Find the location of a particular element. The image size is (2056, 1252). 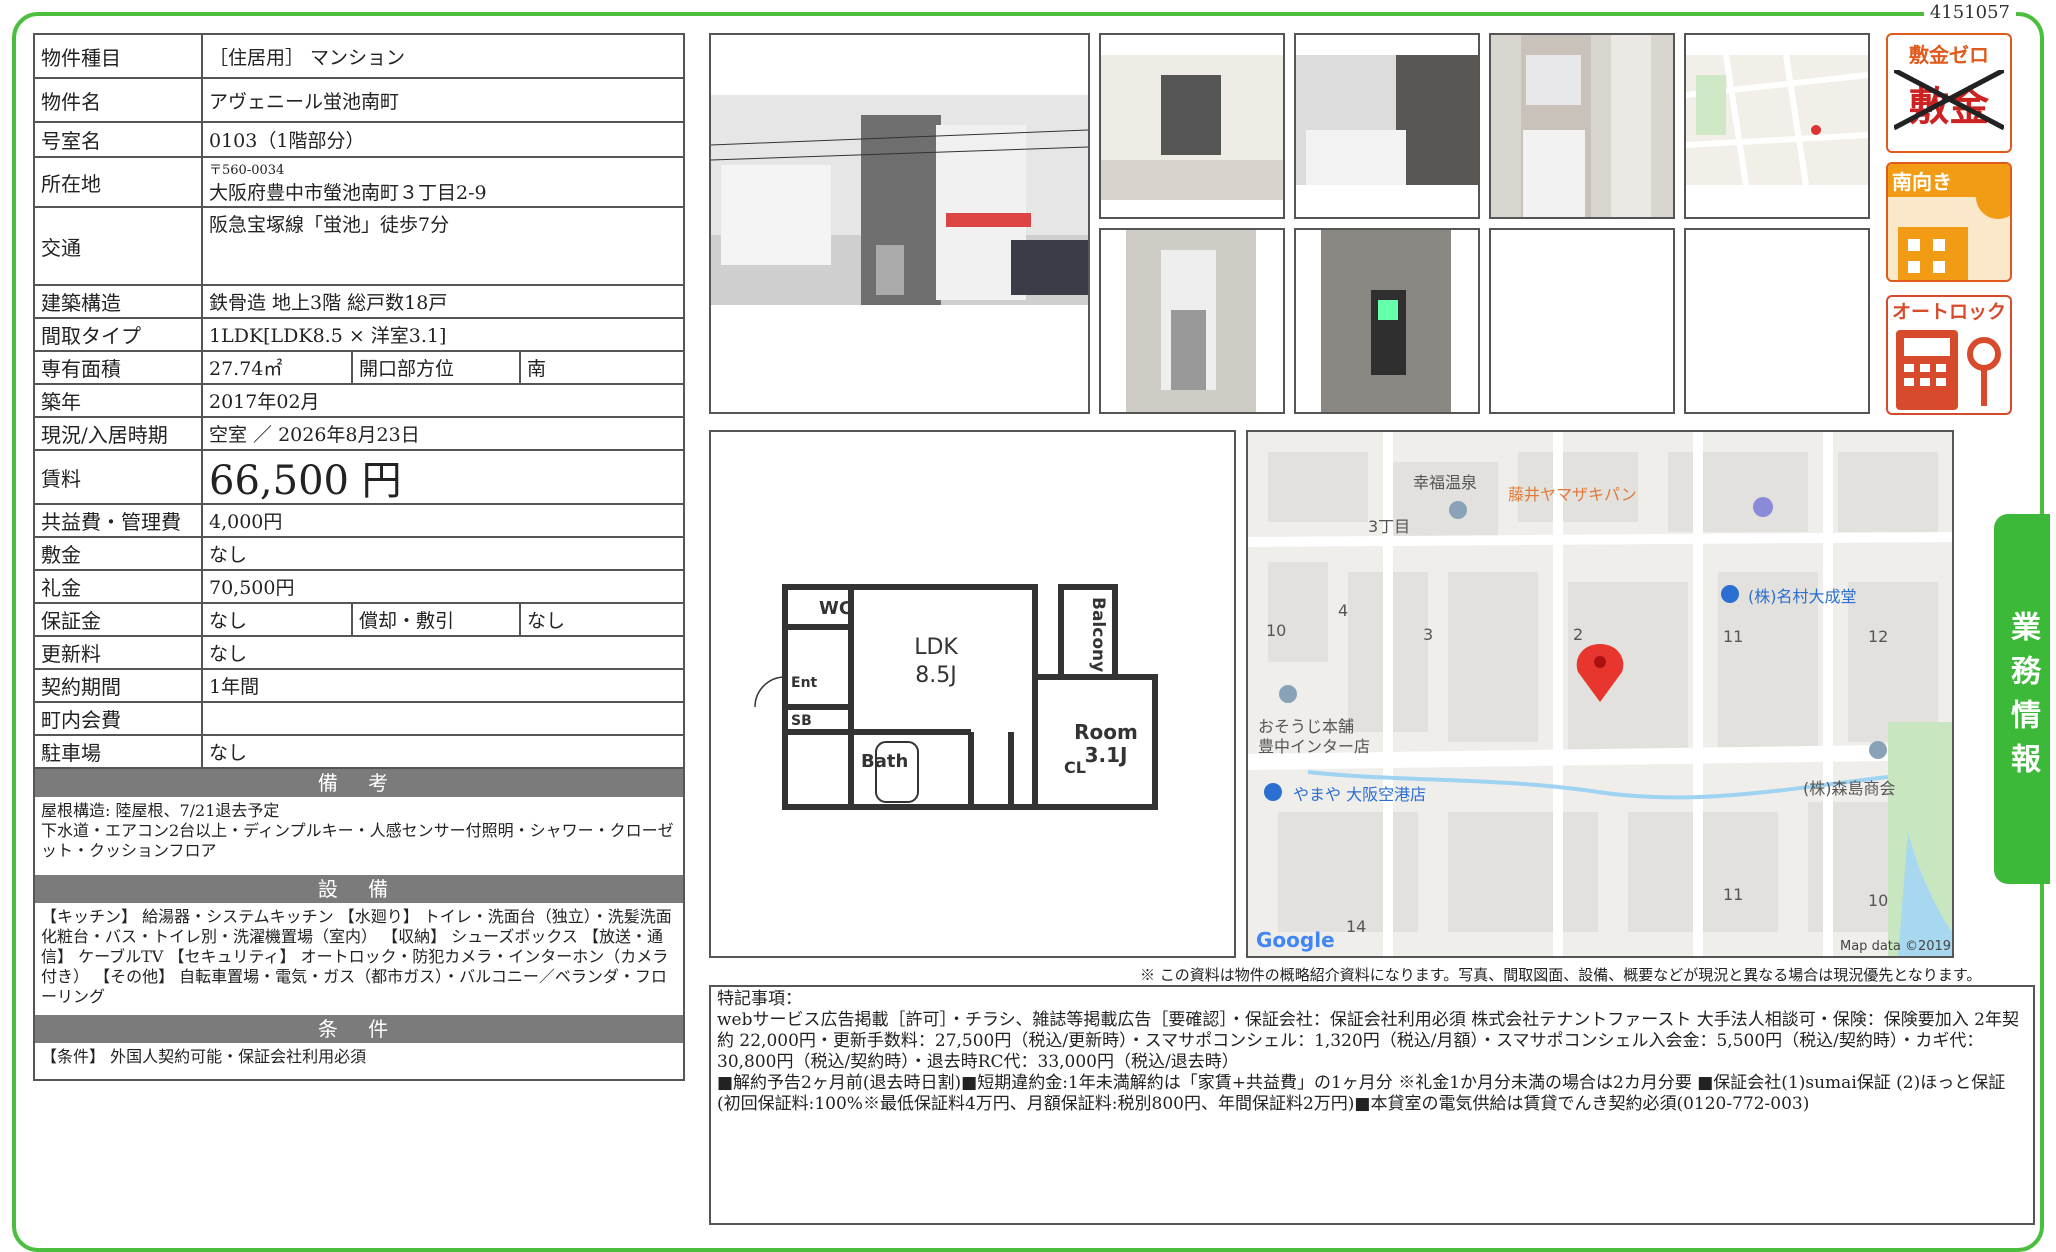

row-contract: 契約期間 1年間 is located at coordinates (359, 686).